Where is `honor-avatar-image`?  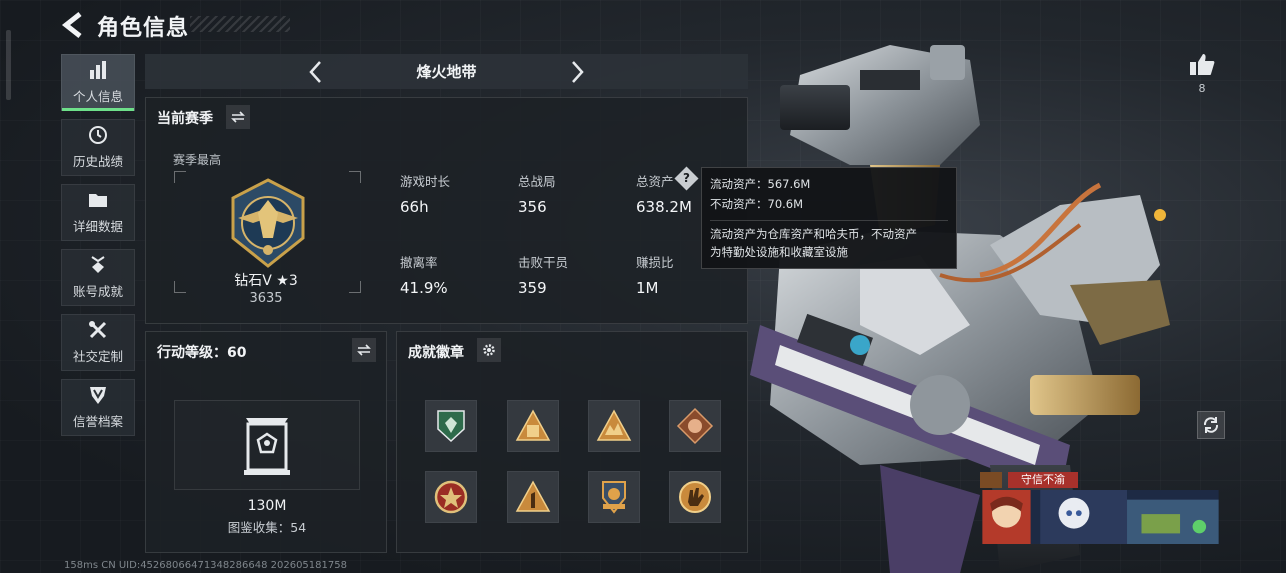 honor-avatar-image is located at coordinates (1100, 517).